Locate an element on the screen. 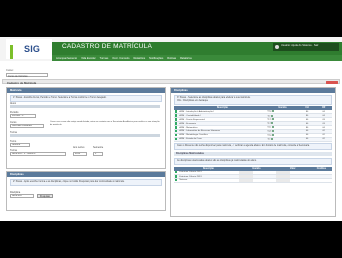  turno-select: Noturno is located at coordinates (20, 145).